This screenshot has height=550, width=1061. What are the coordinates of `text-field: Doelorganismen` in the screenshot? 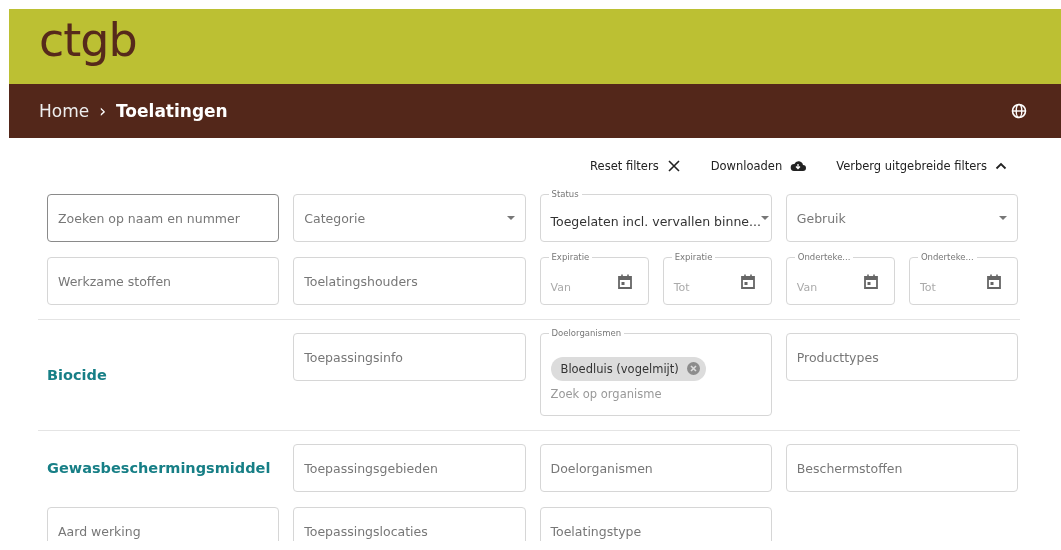 It's located at (655, 468).